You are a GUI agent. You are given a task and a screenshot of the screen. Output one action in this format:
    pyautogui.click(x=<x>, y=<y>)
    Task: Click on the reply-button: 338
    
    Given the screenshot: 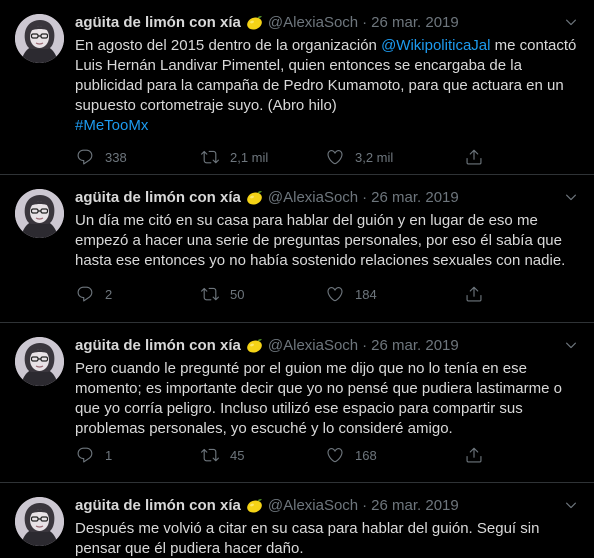 What is the action you would take?
    pyautogui.click(x=138, y=157)
    